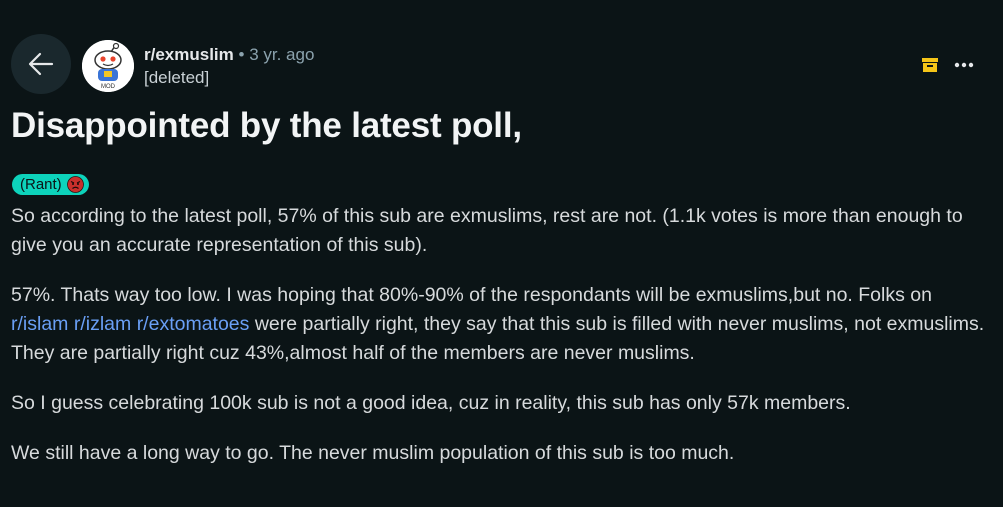  I want to click on post-meta: r/exmuslim • 3 yr. ago [deleted], so click(229, 66).